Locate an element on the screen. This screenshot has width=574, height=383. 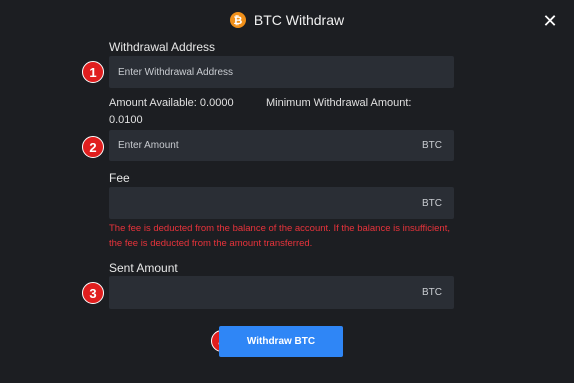
sent-amount-unit: BTC is located at coordinates (432, 292).